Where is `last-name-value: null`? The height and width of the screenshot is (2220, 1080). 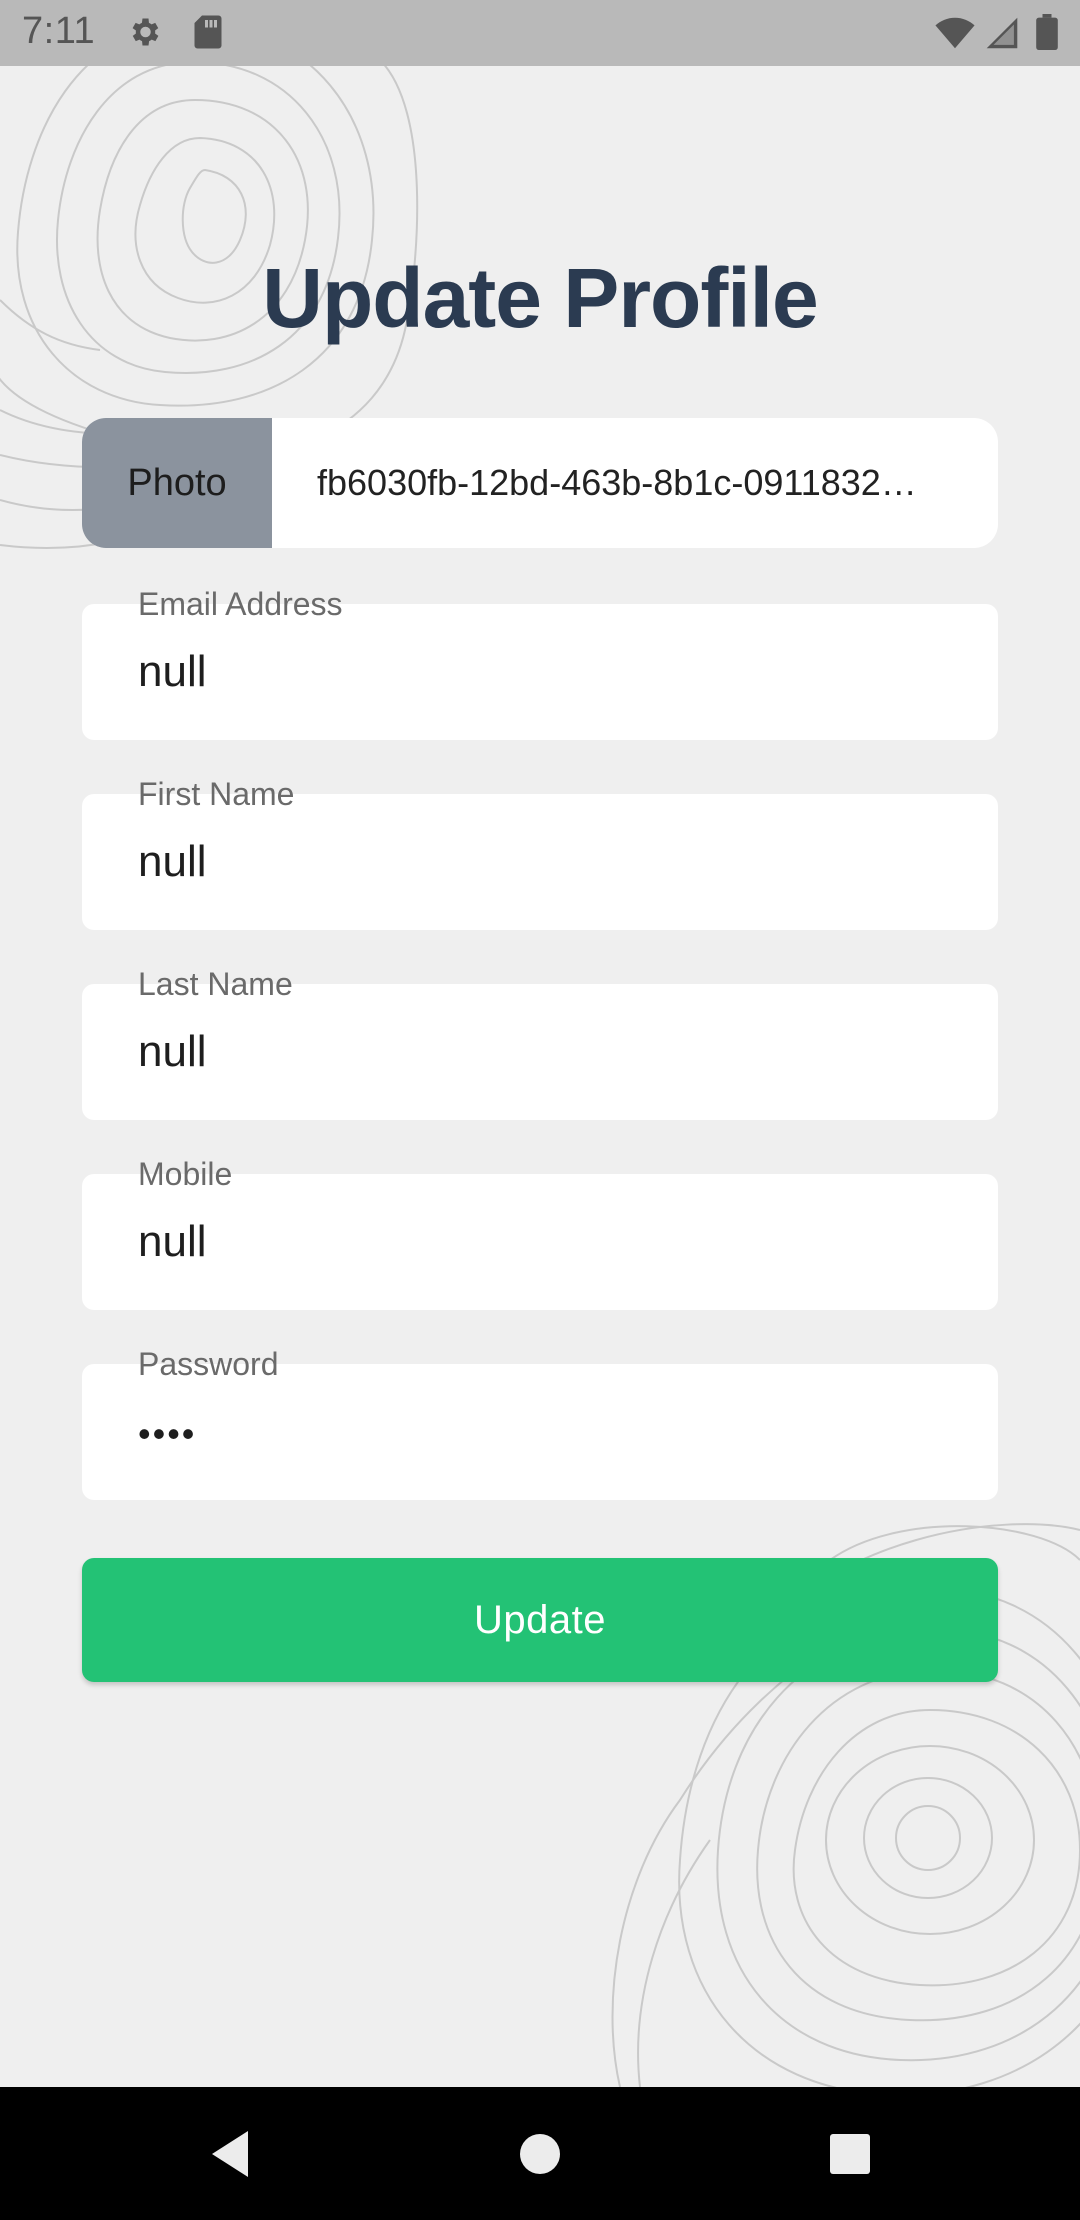 last-name-value: null is located at coordinates (172, 1052).